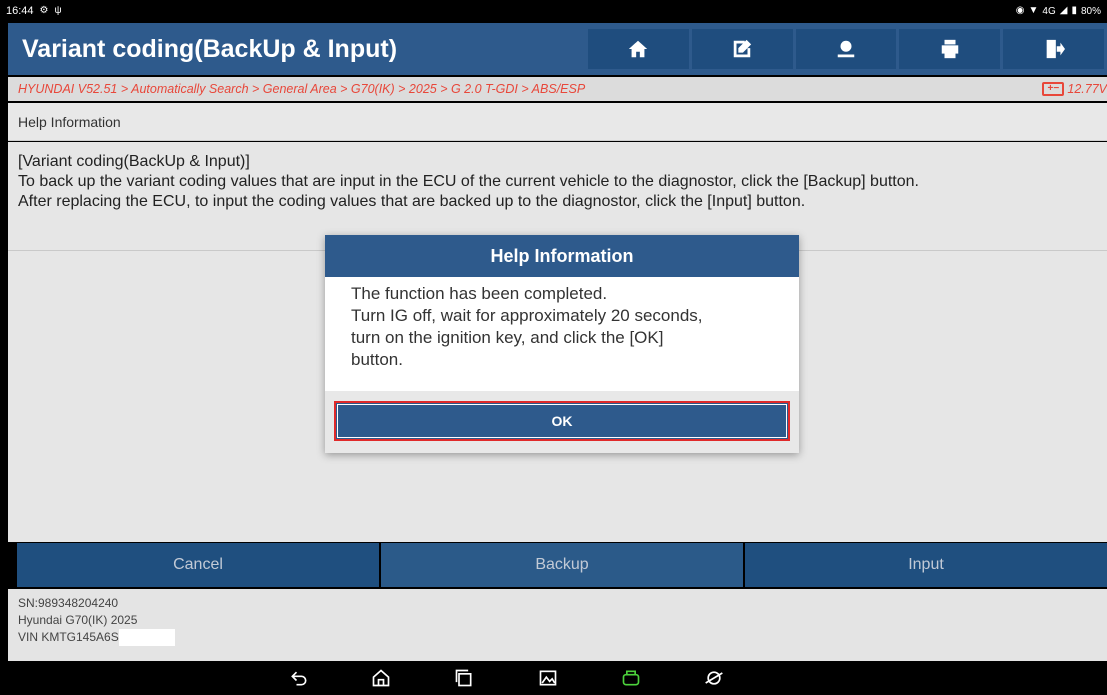 The image size is (1107, 695). What do you see at coordinates (557, 49) in the screenshot?
I see `title-bar: Variant coding(BackUp & Input)` at bounding box center [557, 49].